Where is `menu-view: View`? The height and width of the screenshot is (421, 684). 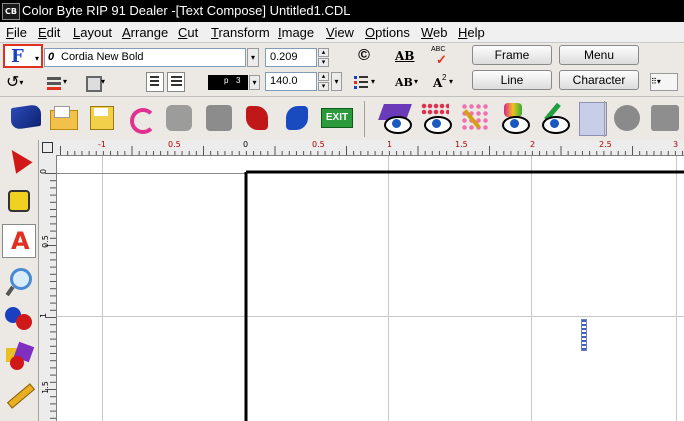 menu-view: View is located at coordinates (340, 32).